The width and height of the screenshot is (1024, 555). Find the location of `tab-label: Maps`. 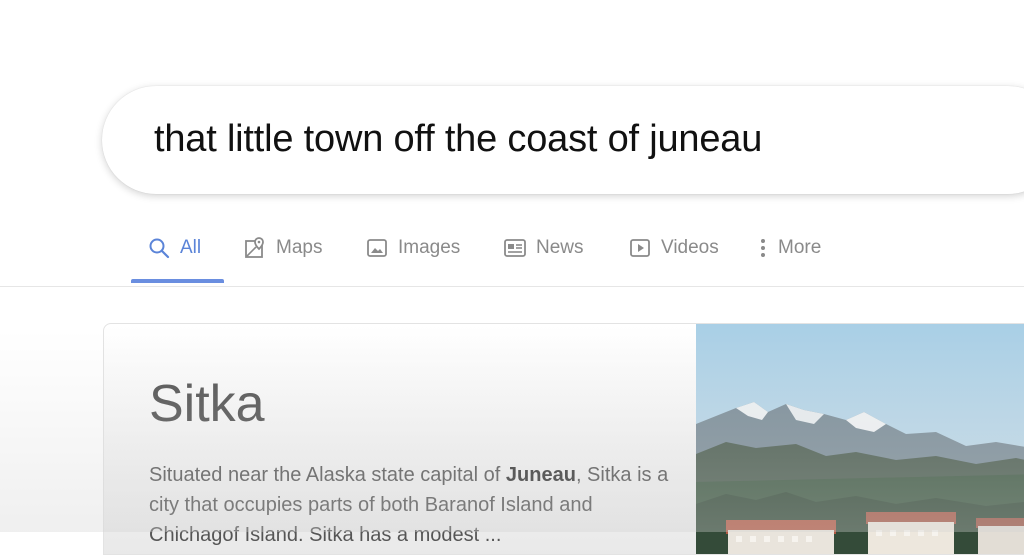

tab-label: Maps is located at coordinates (299, 247).